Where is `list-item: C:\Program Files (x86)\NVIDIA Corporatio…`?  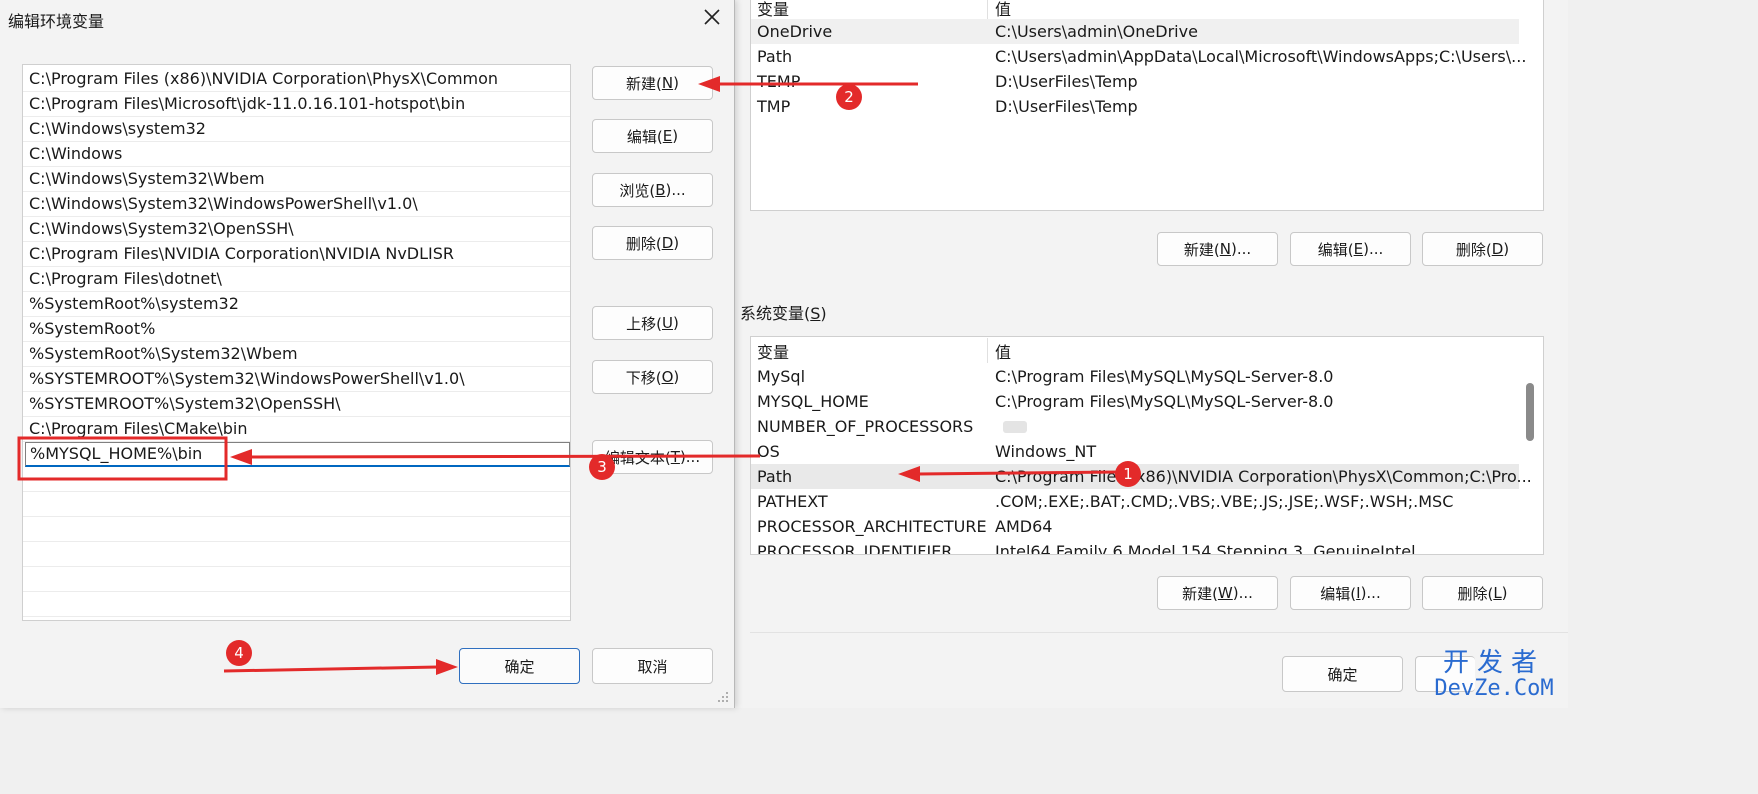
list-item: C:\Program Files (x86)\NVIDIA Corporatio… is located at coordinates (296, 79).